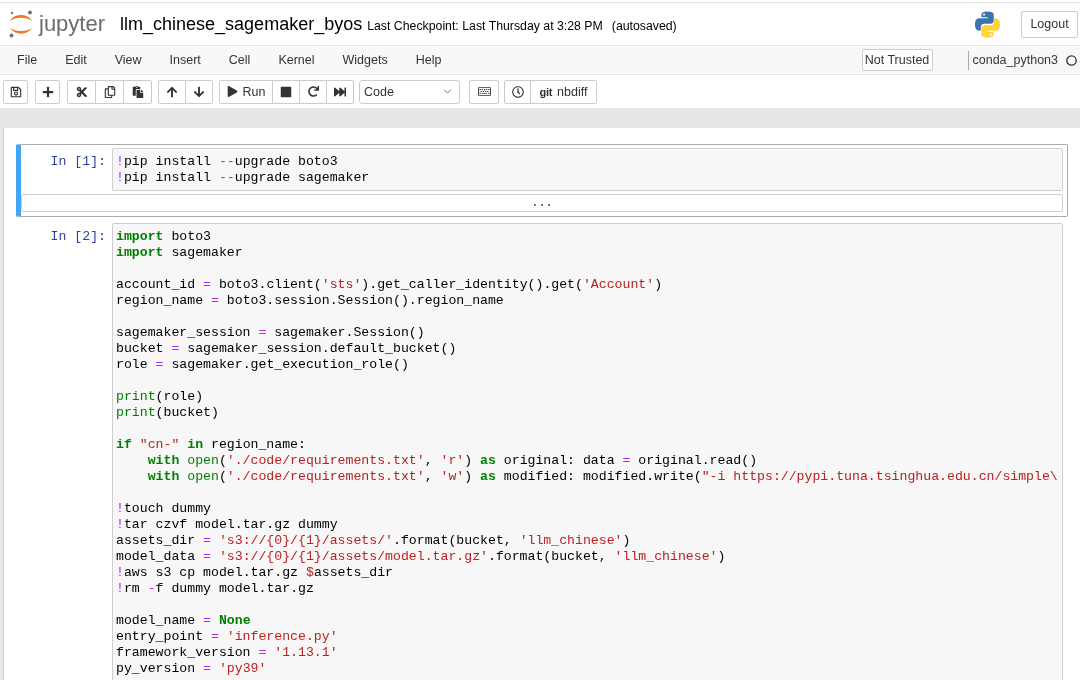 Image resolution: width=1080 pixels, height=680 pixels. I want to click on menu-item: Help, so click(428, 60).